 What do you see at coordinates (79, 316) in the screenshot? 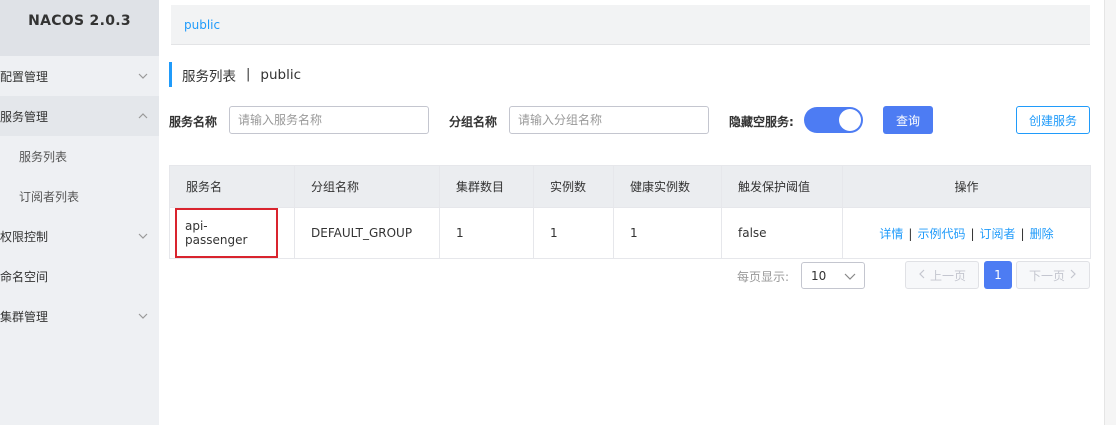
I see `sidebar-item-cluster-management: 集群管理` at bounding box center [79, 316].